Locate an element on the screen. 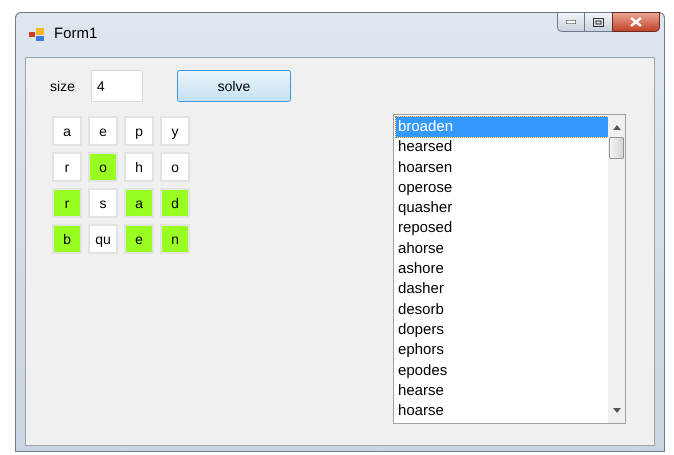 The height and width of the screenshot is (455, 674). list-item: ephors is located at coordinates (502, 350).